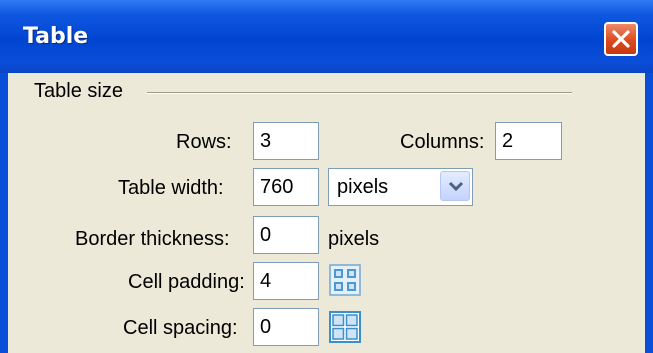 The width and height of the screenshot is (653, 353). Describe the element at coordinates (186, 282) in the screenshot. I see `cell-padding-label: Cell padding:` at that location.